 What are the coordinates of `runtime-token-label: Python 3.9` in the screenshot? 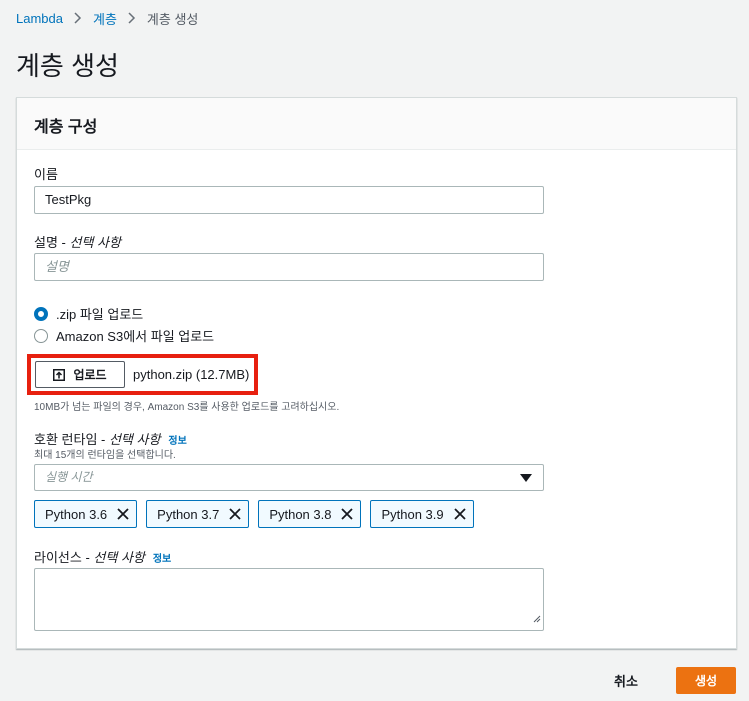 It's located at (412, 514).